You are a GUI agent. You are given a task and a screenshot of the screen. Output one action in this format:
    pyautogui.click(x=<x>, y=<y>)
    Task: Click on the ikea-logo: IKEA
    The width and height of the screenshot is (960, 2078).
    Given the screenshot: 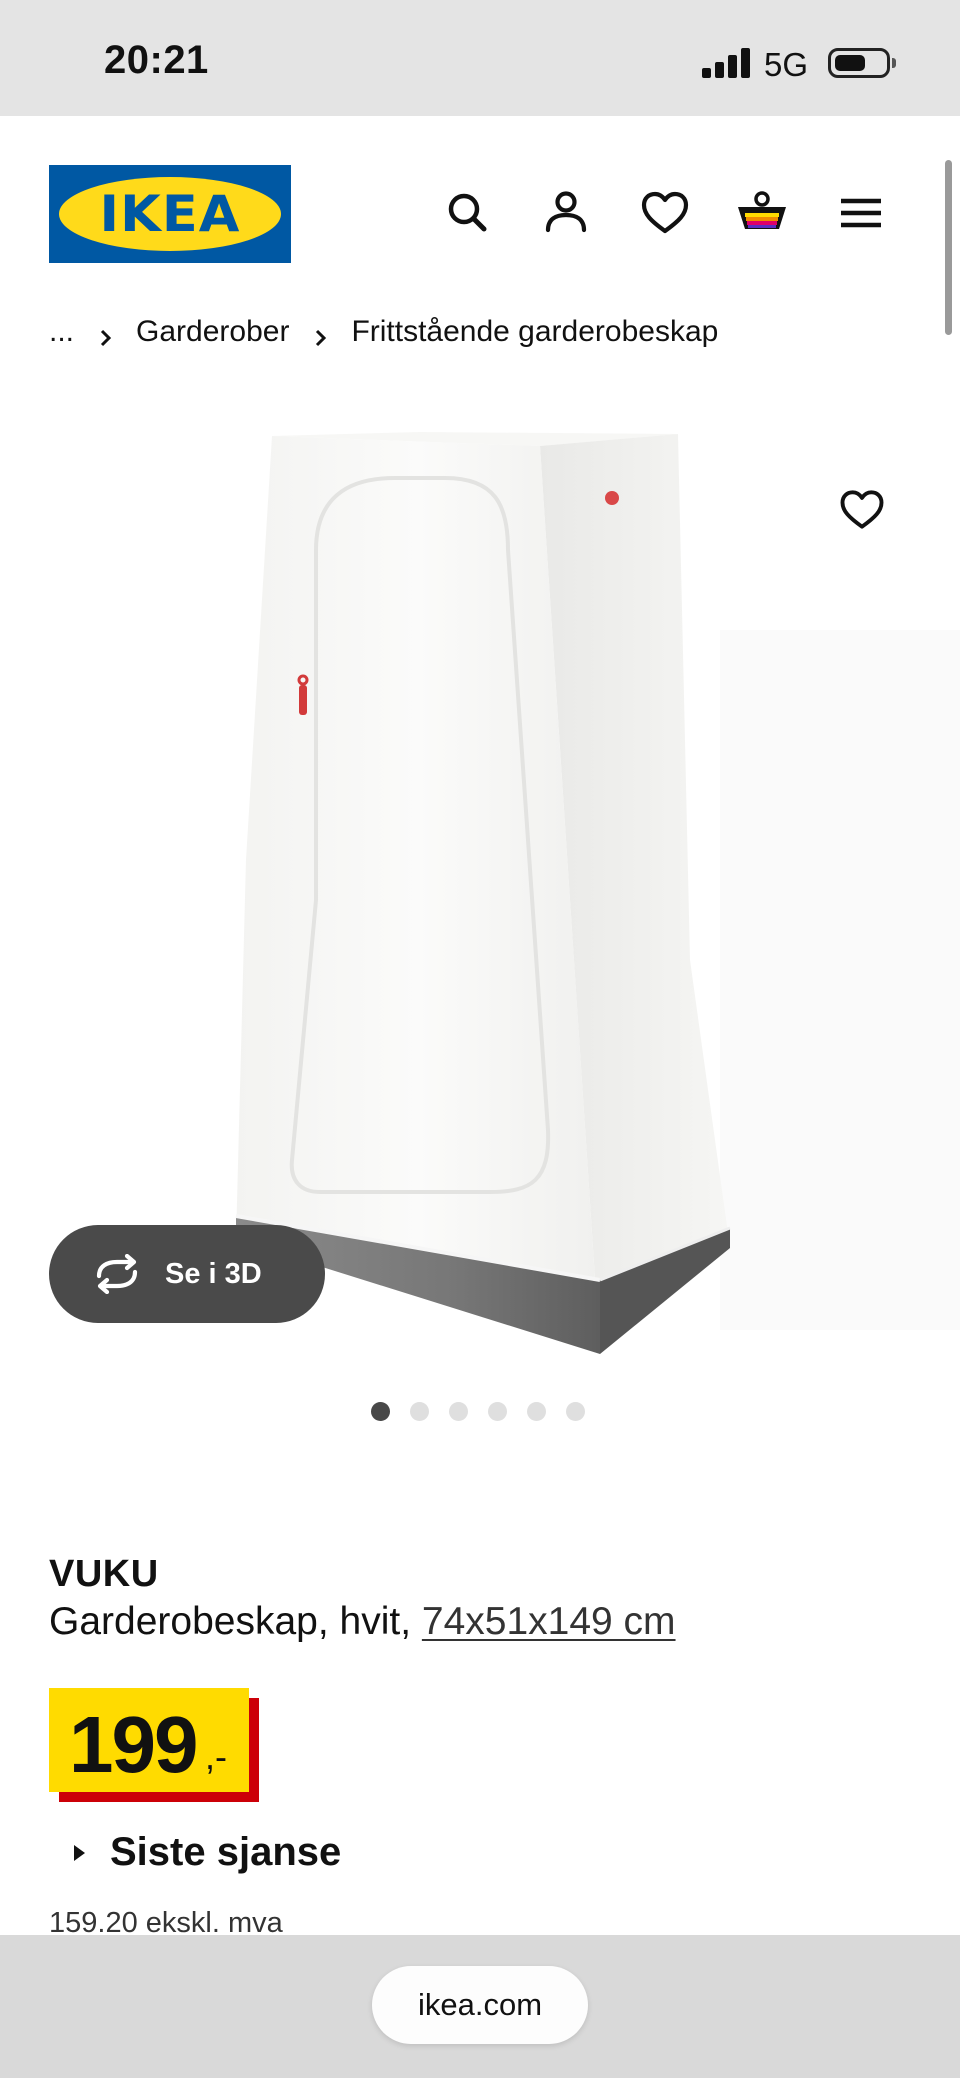 What is the action you would take?
    pyautogui.click(x=170, y=214)
    